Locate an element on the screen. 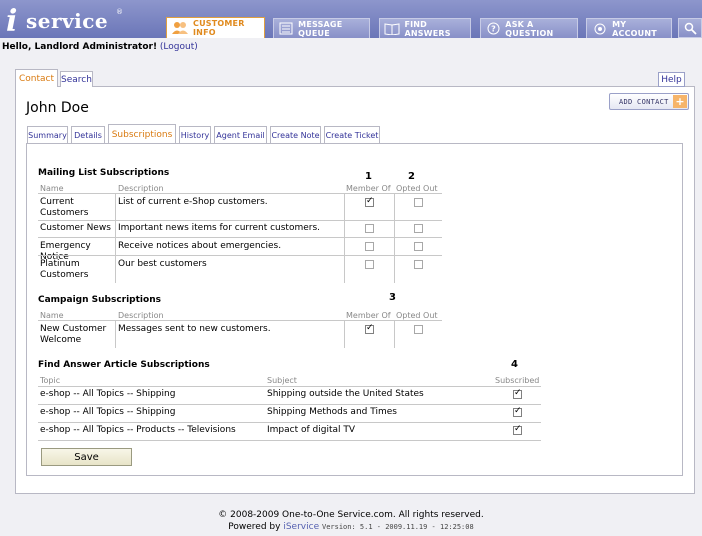  article-subject: Impact of digital TV is located at coordinates (311, 430).